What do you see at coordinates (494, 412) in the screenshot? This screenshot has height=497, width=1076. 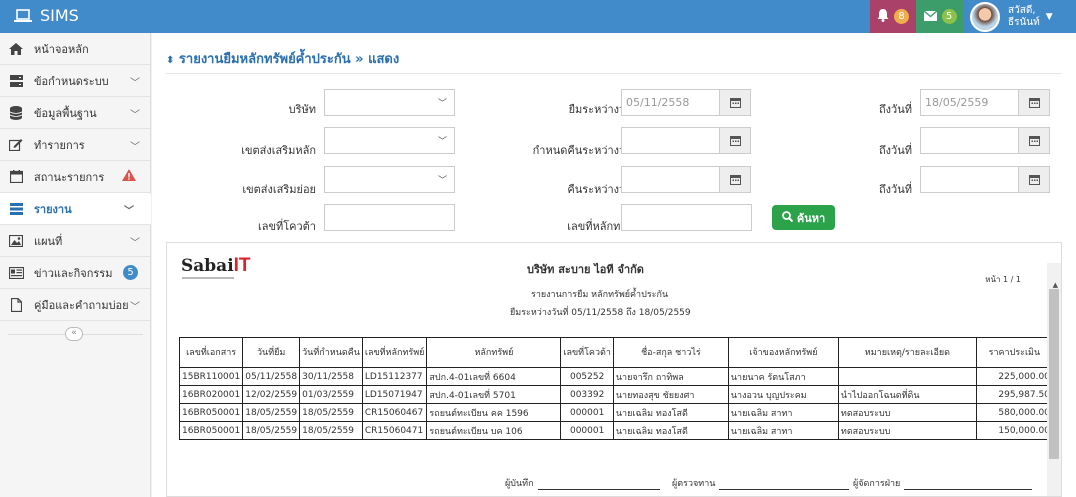 I see `table-cell: รถยนต์ทะเบียน คค 1596` at bounding box center [494, 412].